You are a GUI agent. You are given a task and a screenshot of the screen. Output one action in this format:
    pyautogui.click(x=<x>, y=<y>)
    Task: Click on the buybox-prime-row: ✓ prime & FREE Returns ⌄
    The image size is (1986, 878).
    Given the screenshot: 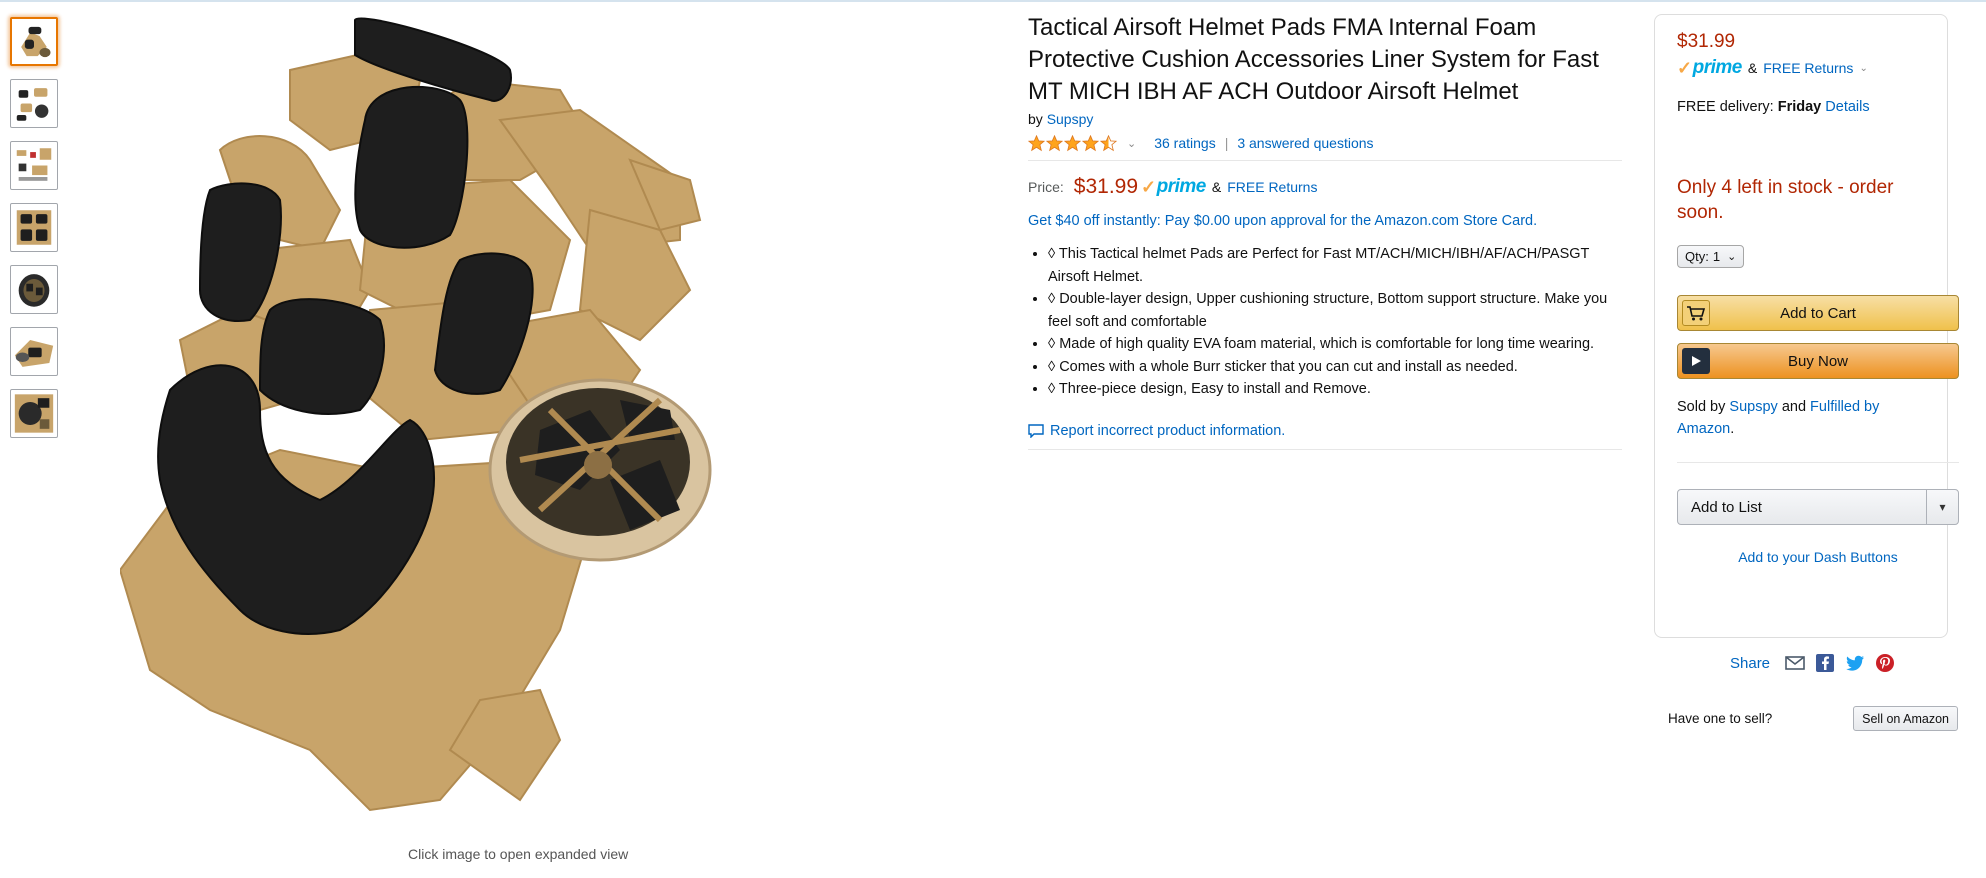 What is the action you would take?
    pyautogui.click(x=1802, y=68)
    